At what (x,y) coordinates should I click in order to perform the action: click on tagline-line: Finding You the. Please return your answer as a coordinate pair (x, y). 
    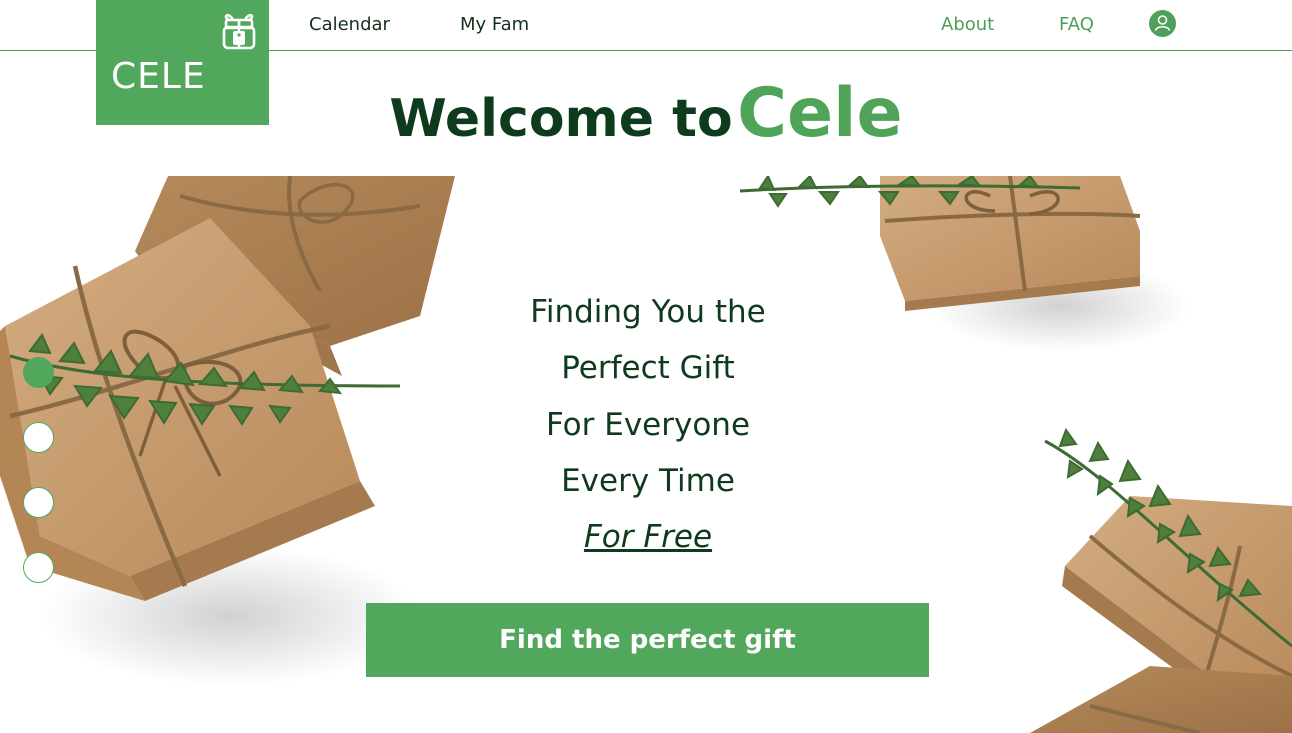
    Looking at the image, I should click on (648, 312).